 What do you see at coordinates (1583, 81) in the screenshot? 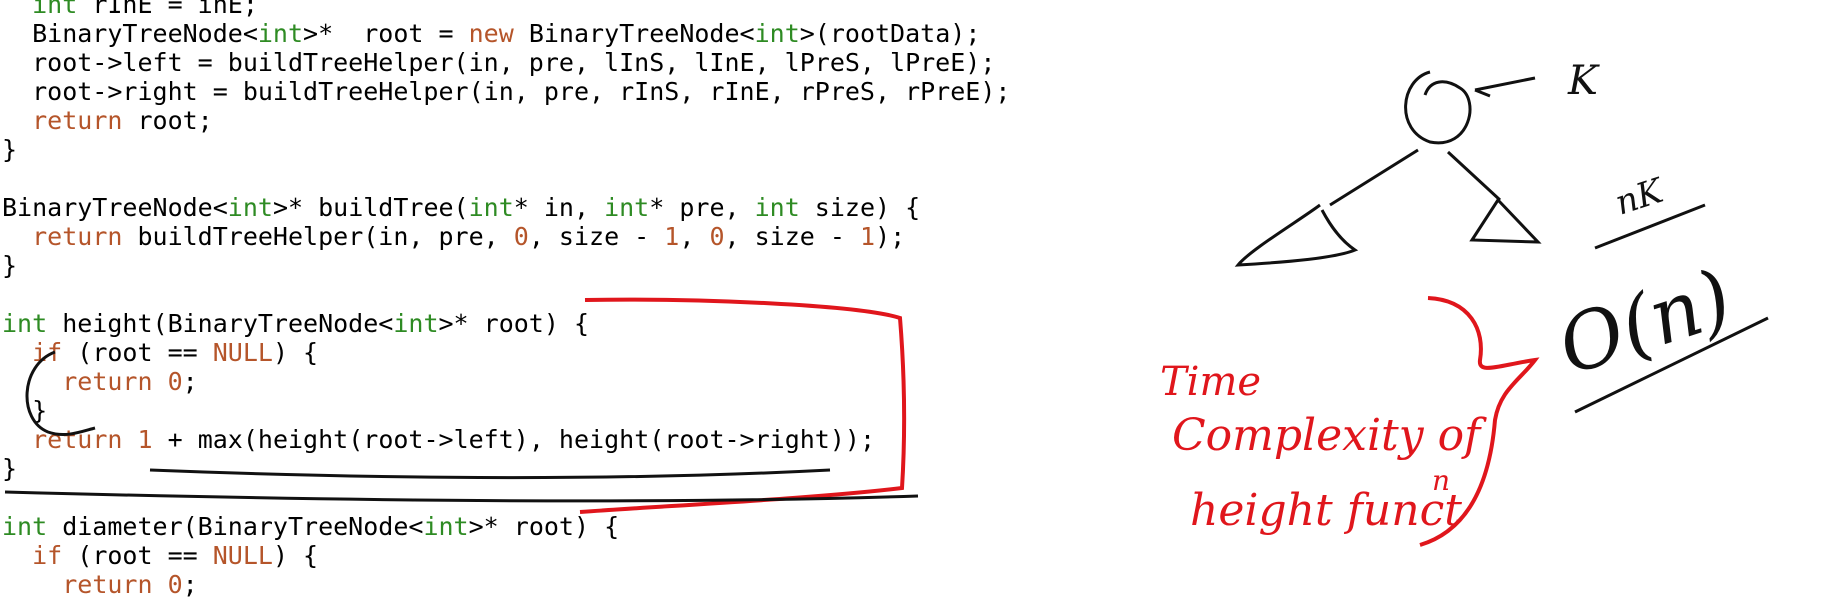
I see `node-label-k: K` at bounding box center [1583, 81].